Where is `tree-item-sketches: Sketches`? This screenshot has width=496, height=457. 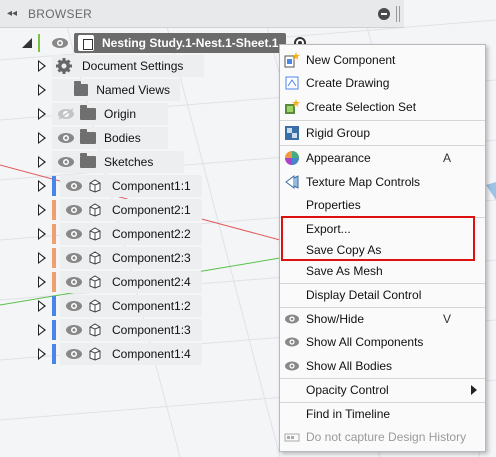 tree-item-sketches: Sketches is located at coordinates (111, 162).